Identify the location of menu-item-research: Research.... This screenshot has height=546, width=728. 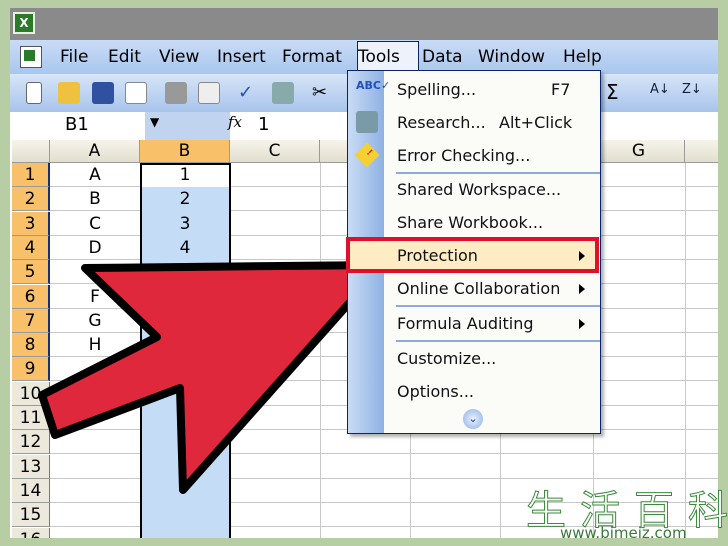
(441, 122).